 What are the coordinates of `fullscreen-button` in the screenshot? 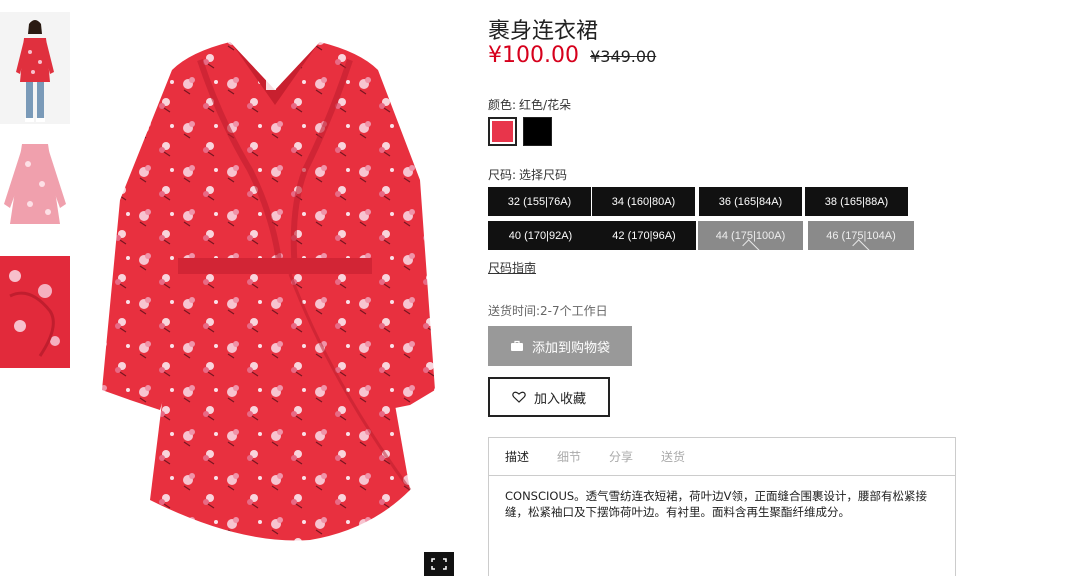 It's located at (439, 564).